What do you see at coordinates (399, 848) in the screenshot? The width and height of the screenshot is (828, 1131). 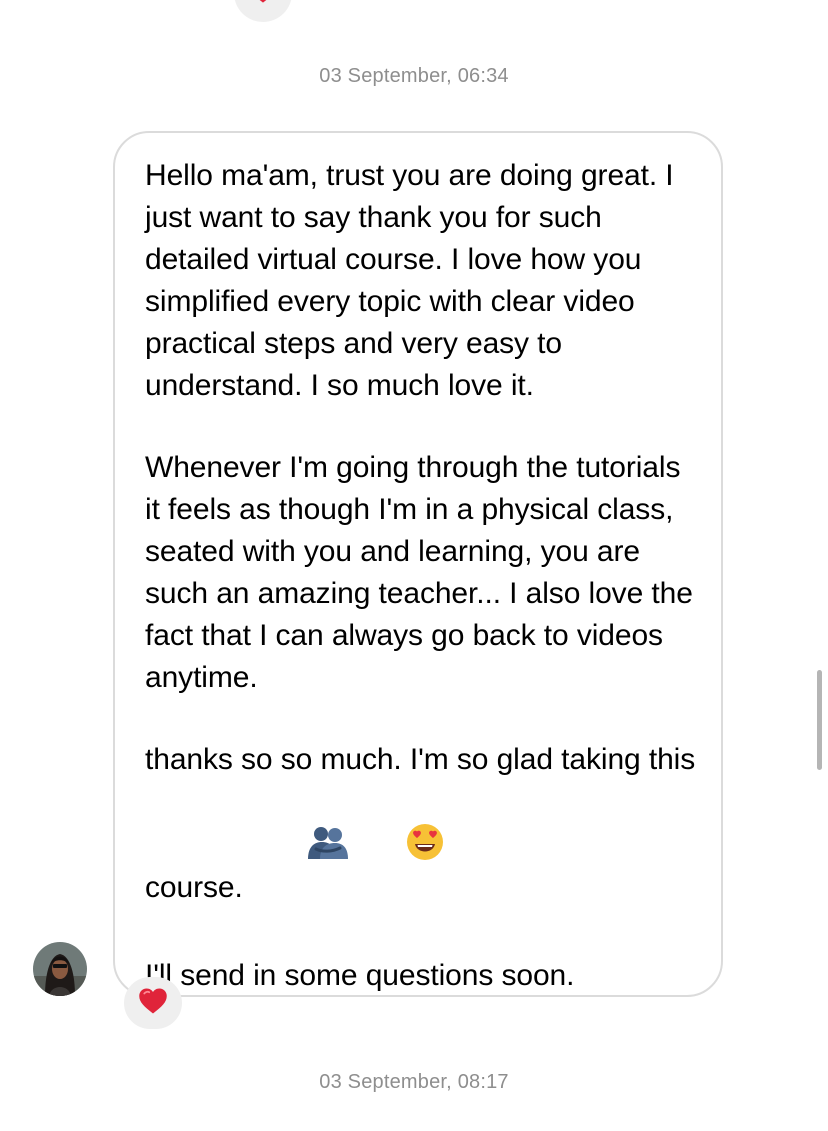 I see `heart-eyes-icon` at bounding box center [399, 848].